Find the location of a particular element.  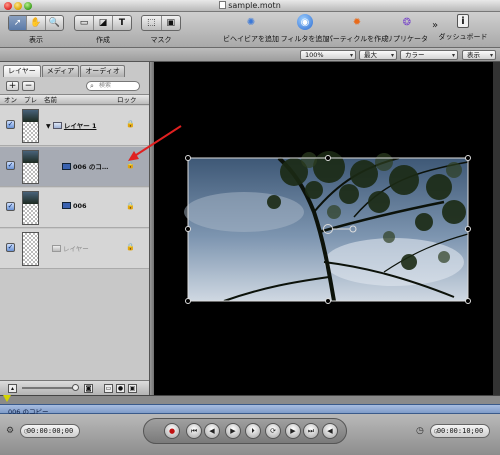

mask-tools-group: ⬚ ▣ is located at coordinates (161, 23).